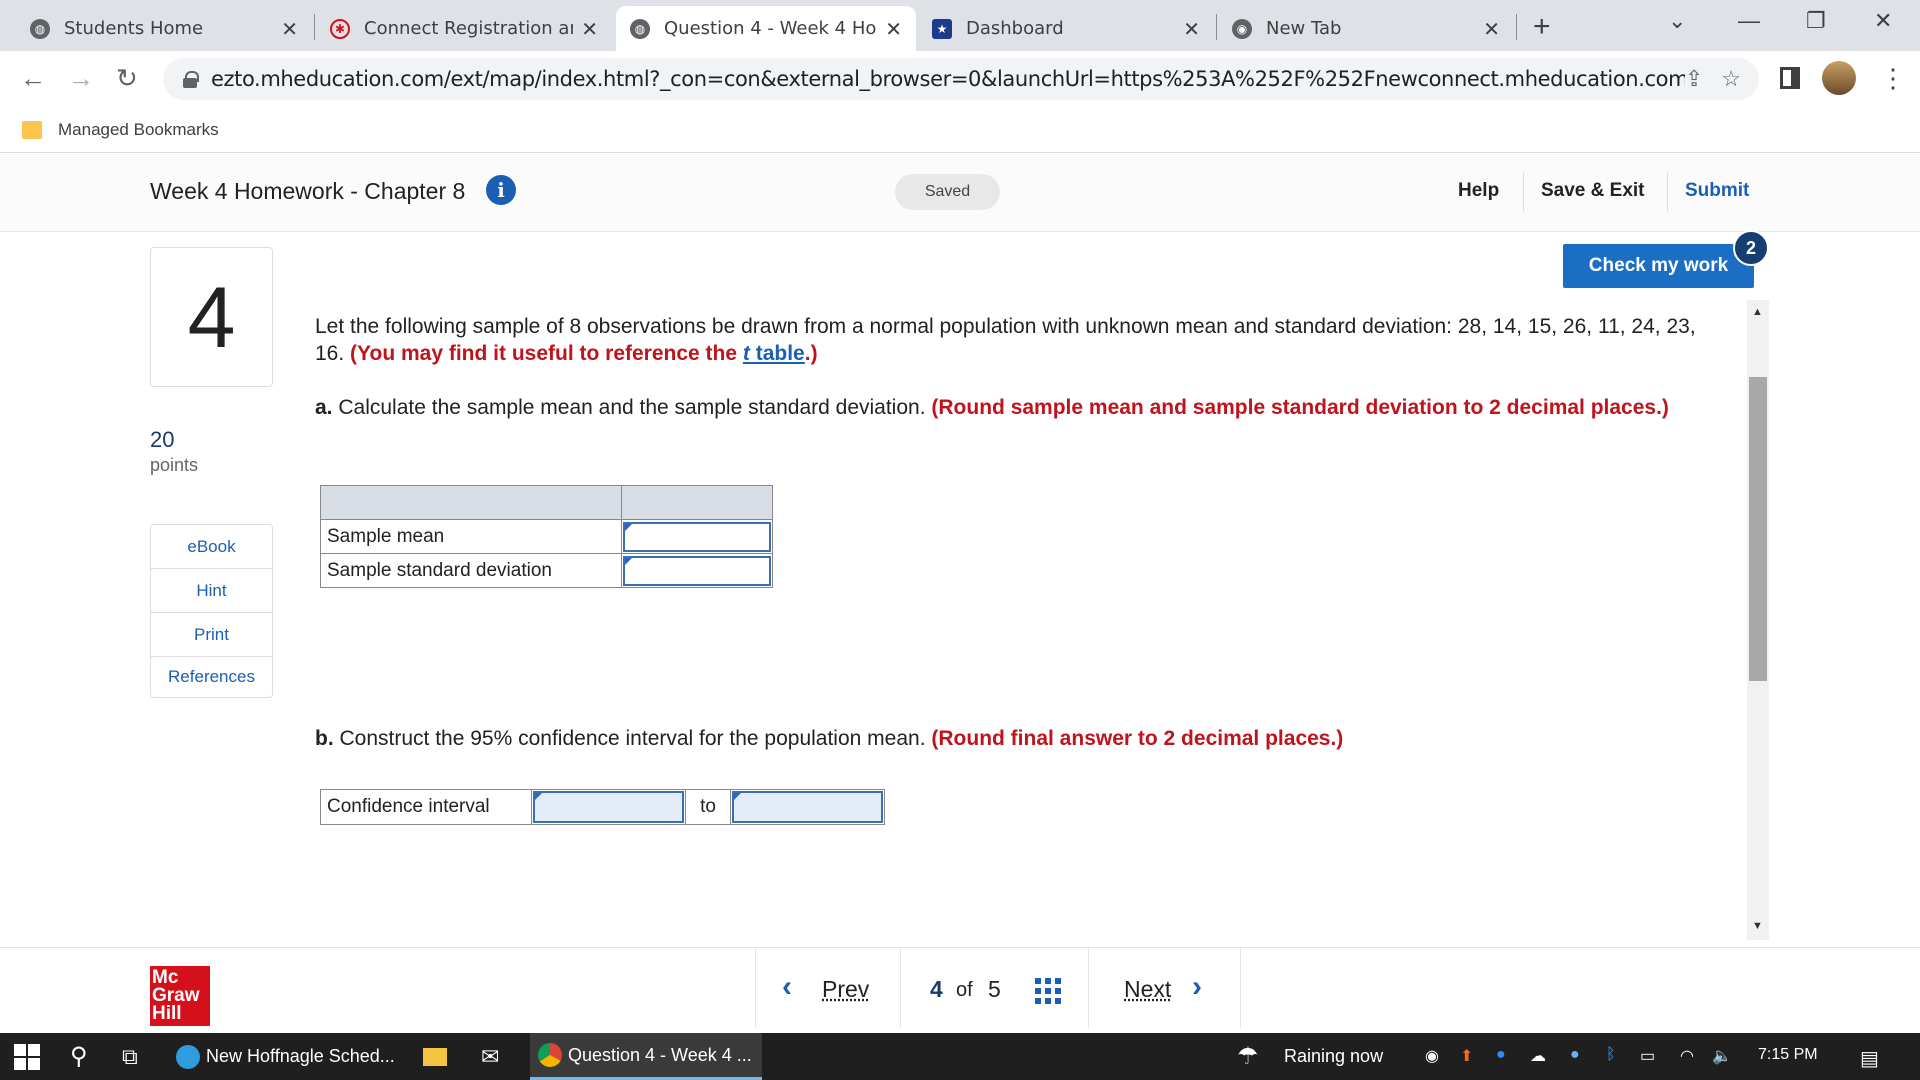 Image resolution: width=1920 pixels, height=1080 pixels. I want to click on check-my-work-button: Check my work, so click(1658, 266).